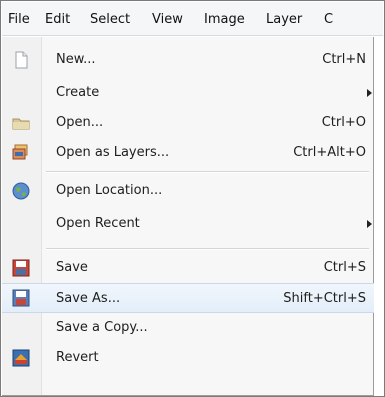  I want to click on menu-item-accel: Ctrl+S, so click(344, 267).